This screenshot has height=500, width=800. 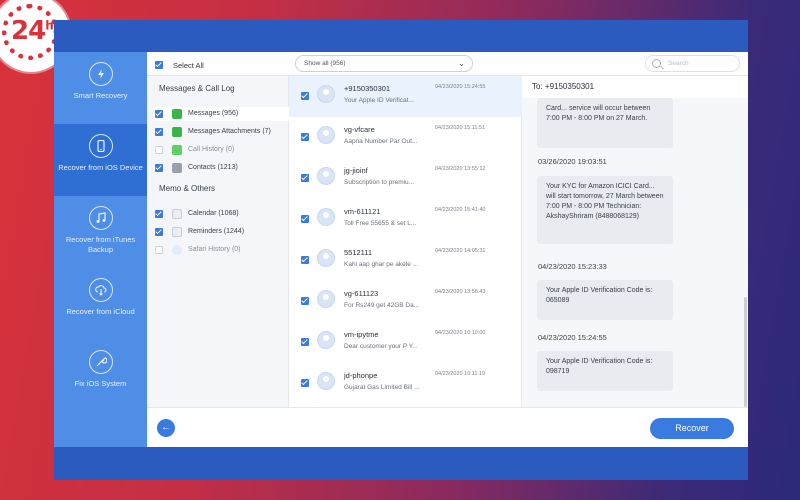 I want to click on category-contacts: Contacts (1213), so click(x=221, y=168).